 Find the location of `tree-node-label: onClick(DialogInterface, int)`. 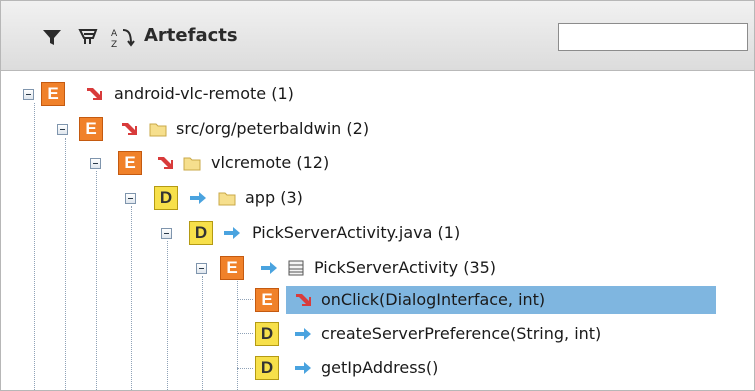

tree-node-label: onClick(DialogInterface, int) is located at coordinates (433, 299).